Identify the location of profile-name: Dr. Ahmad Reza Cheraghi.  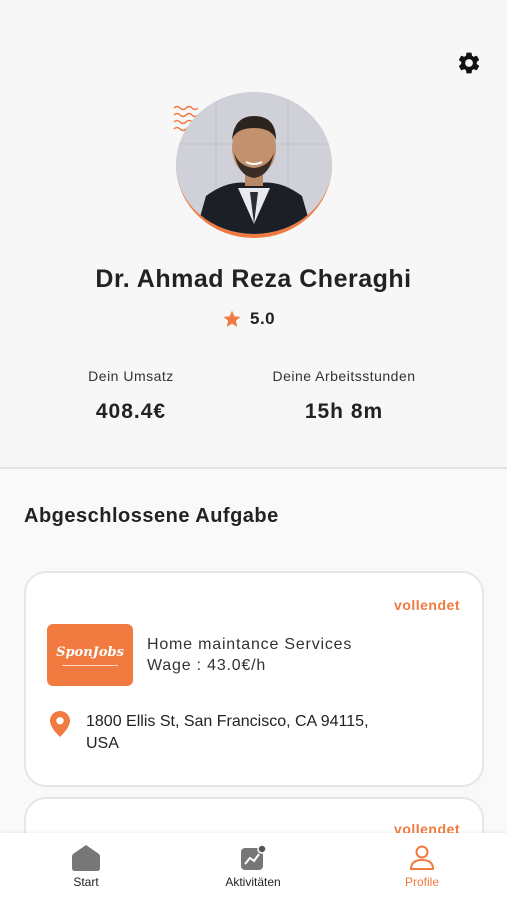
(253, 279).